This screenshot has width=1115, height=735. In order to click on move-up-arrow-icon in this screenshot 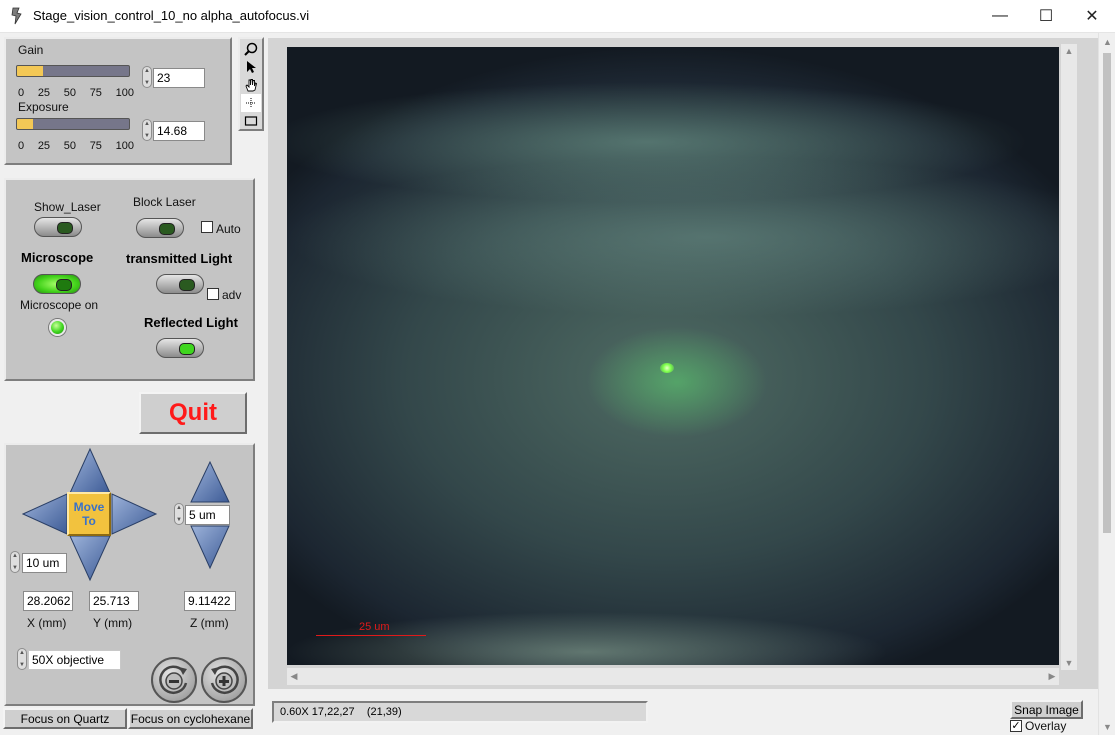, I will do `click(90, 470)`.